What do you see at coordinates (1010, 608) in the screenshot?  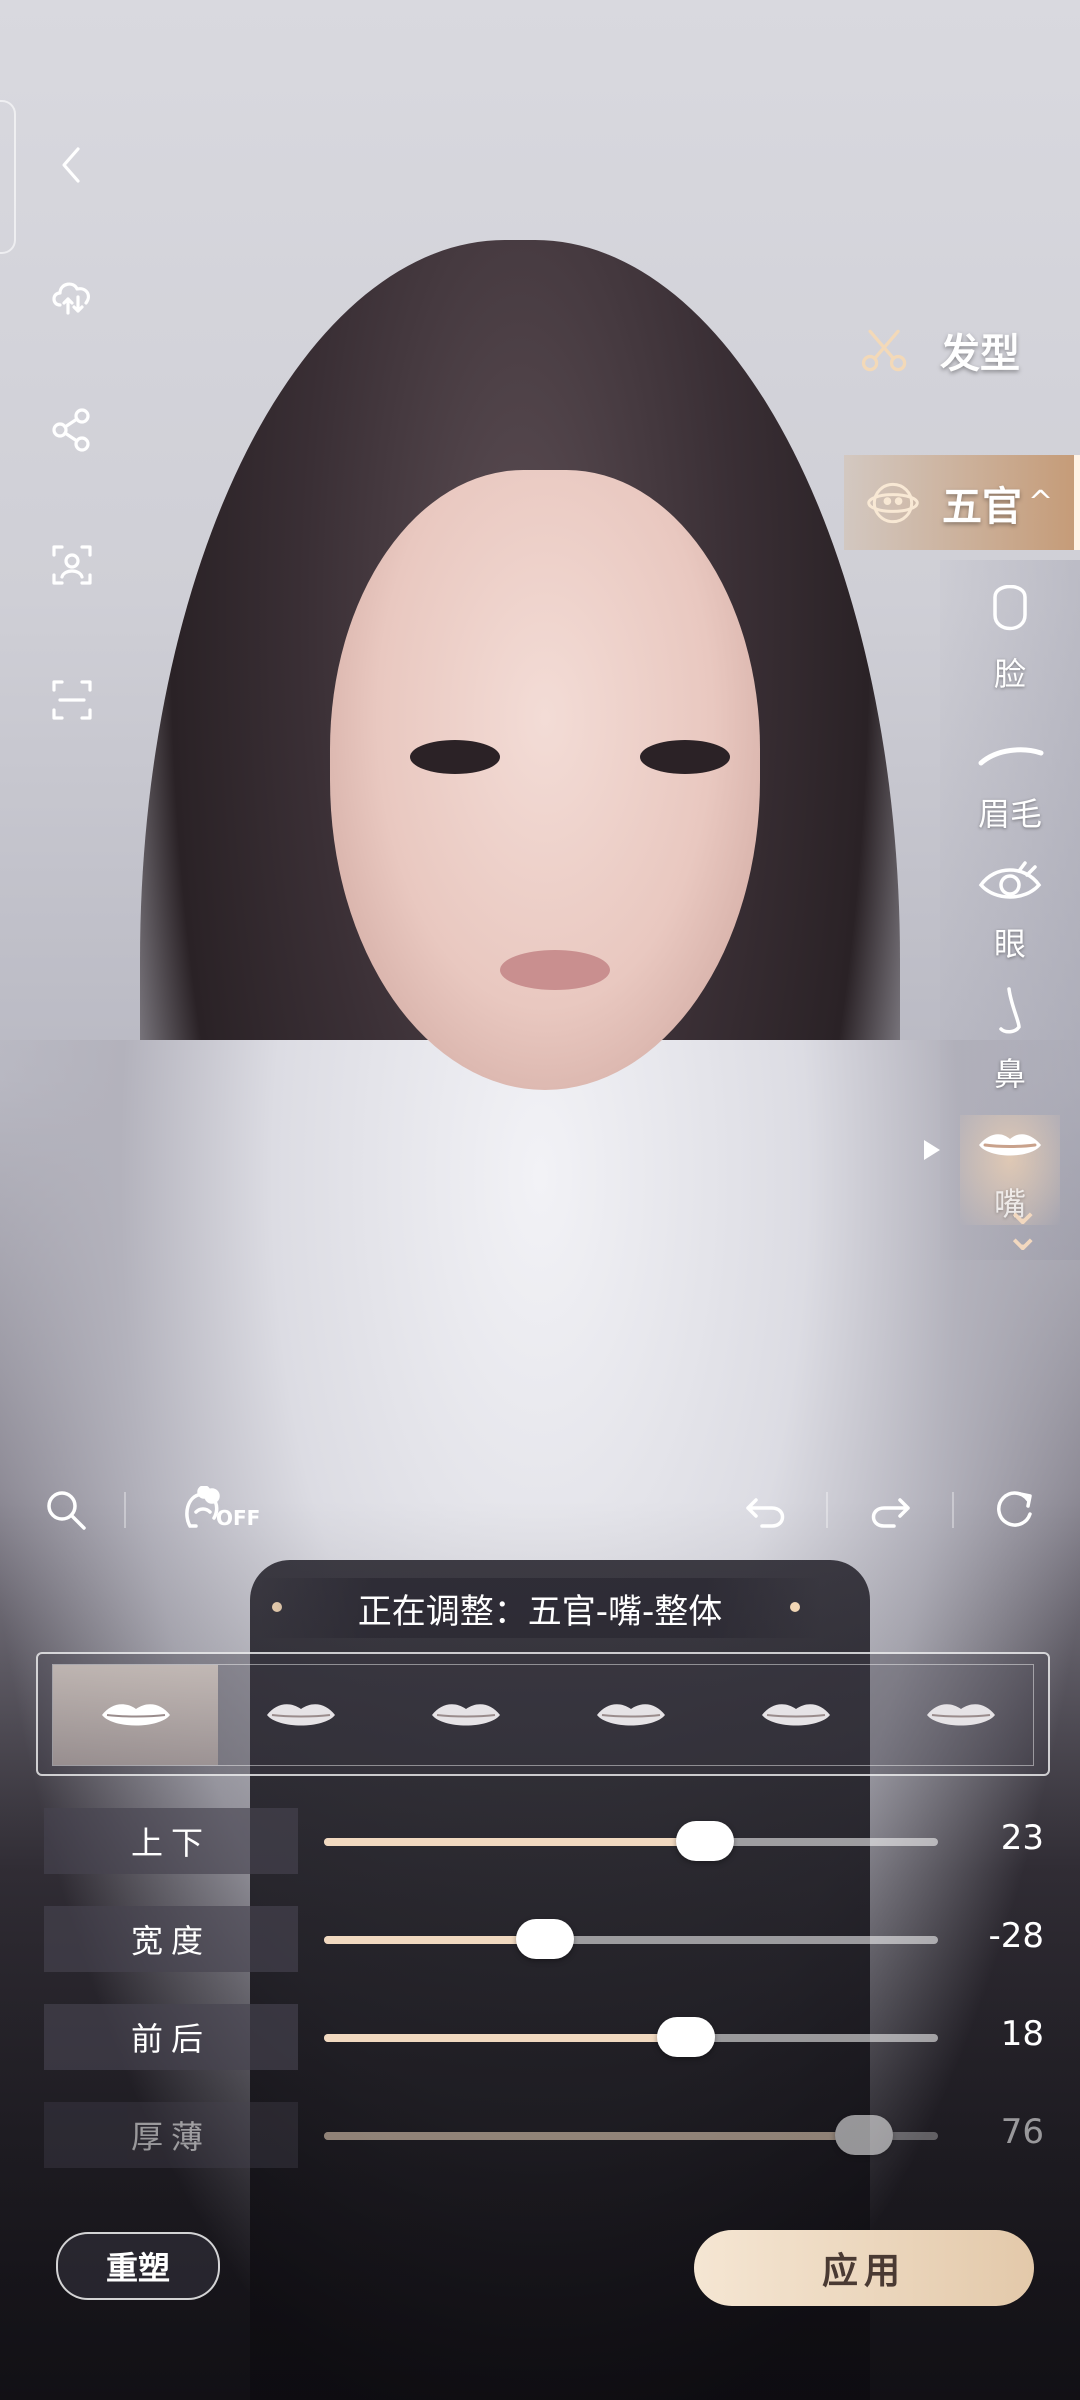 I see `face-outline-icon` at bounding box center [1010, 608].